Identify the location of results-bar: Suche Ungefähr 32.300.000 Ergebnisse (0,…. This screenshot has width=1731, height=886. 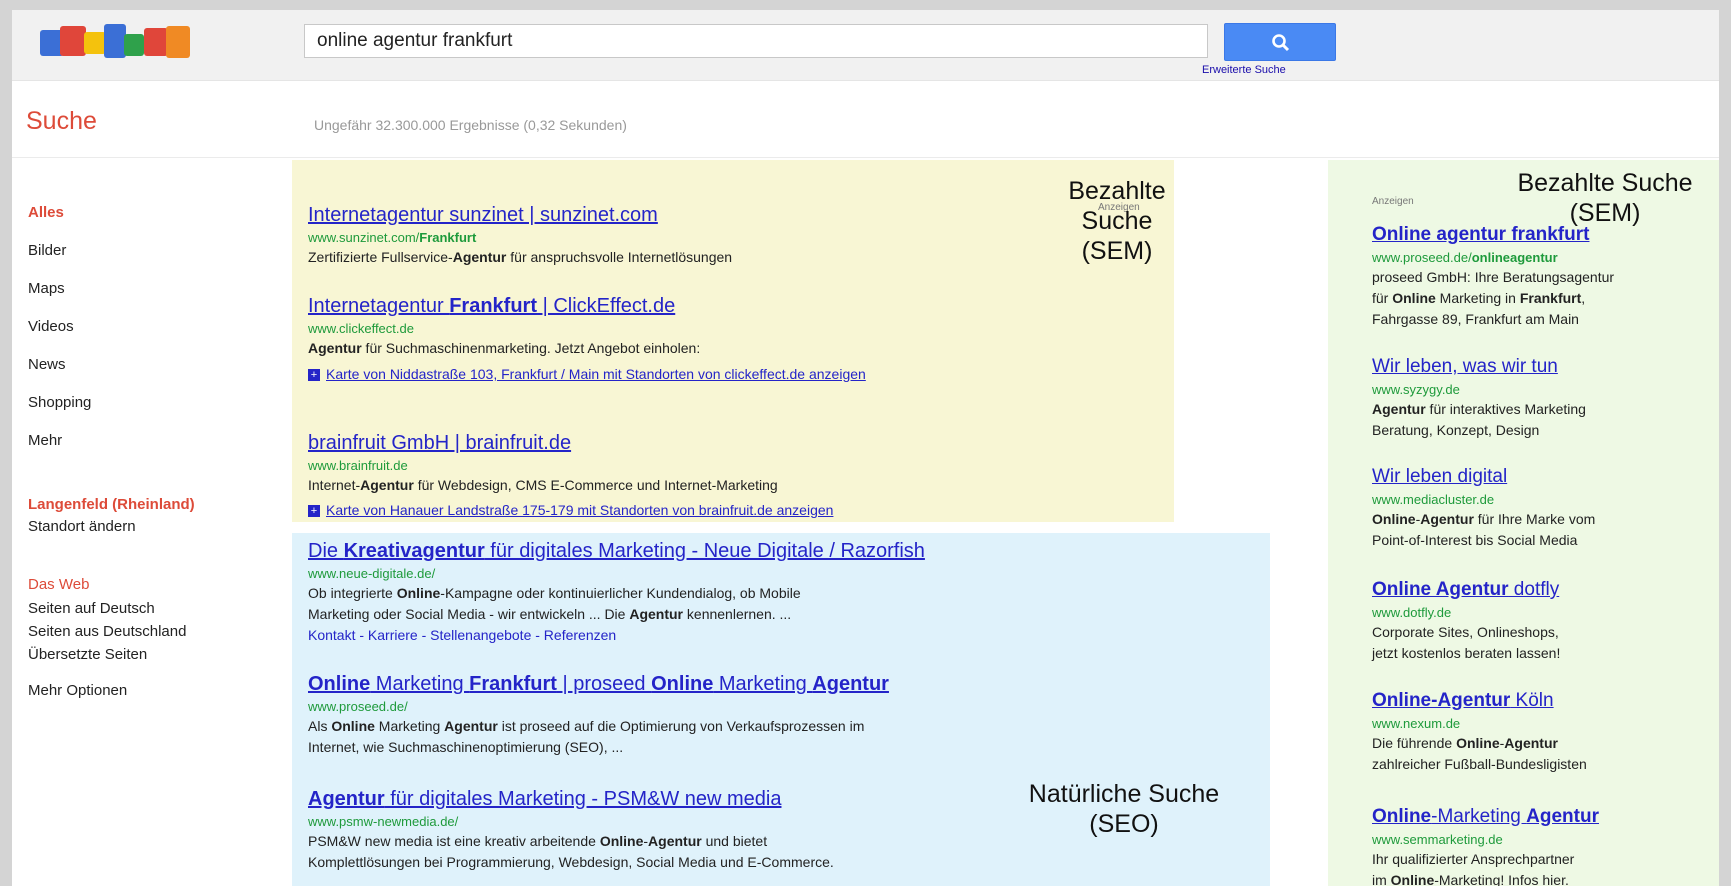
(865, 119).